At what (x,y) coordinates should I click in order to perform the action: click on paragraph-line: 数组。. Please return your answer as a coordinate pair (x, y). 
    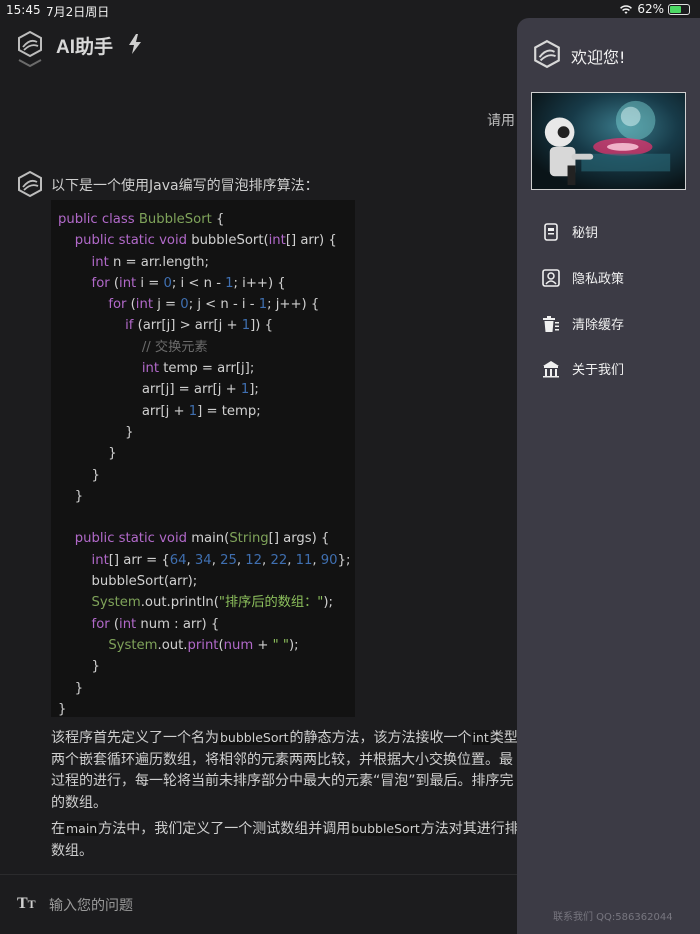
    Looking at the image, I should click on (72, 850).